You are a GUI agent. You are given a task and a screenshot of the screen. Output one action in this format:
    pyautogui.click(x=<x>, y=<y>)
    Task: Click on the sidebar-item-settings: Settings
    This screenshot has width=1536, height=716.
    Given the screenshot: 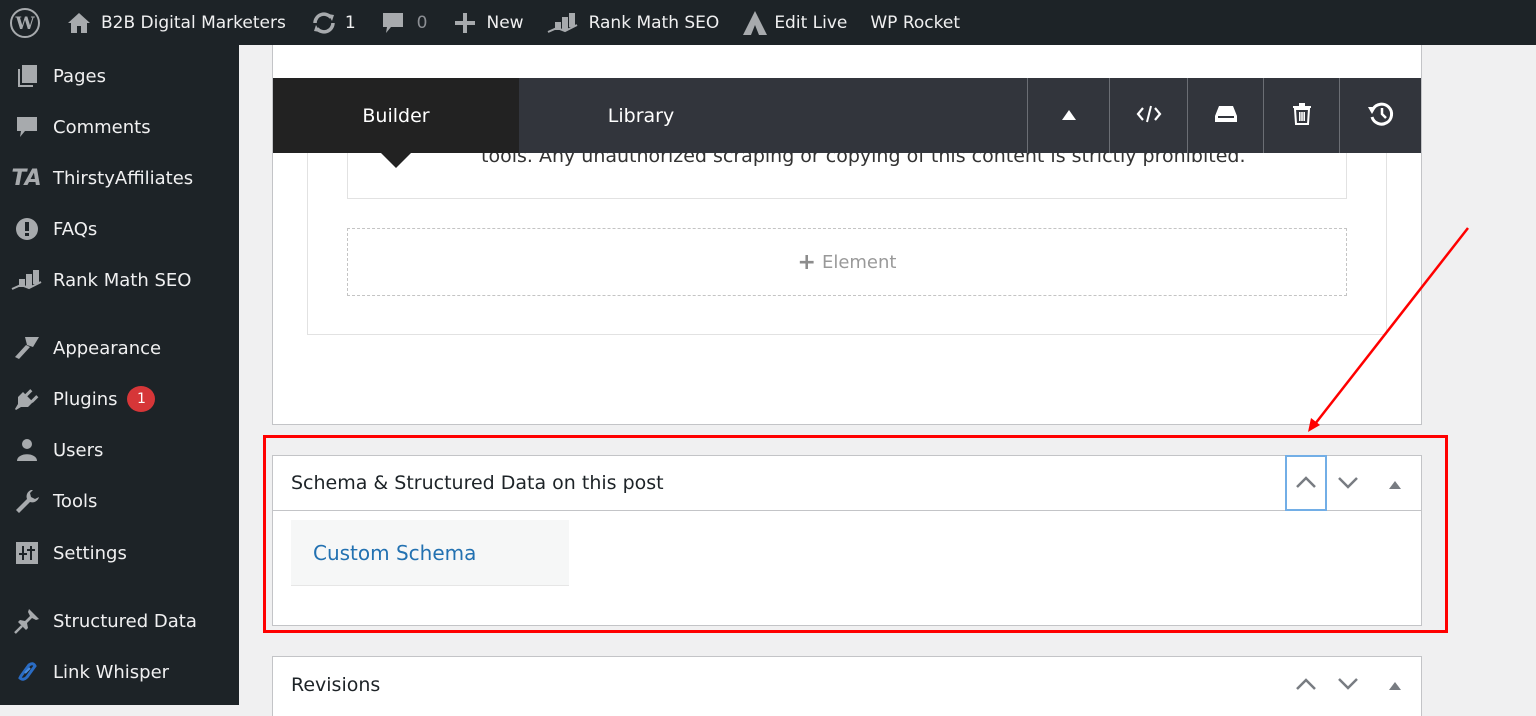 What is the action you would take?
    pyautogui.click(x=119, y=553)
    